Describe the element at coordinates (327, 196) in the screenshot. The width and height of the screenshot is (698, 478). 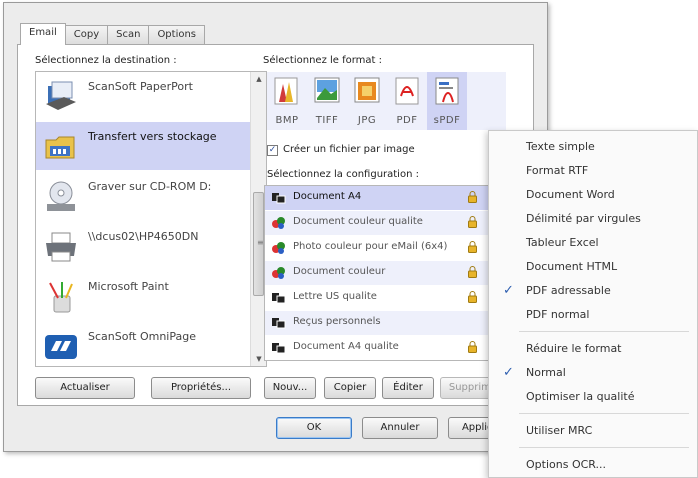
I see `config-label: Document A4` at that location.